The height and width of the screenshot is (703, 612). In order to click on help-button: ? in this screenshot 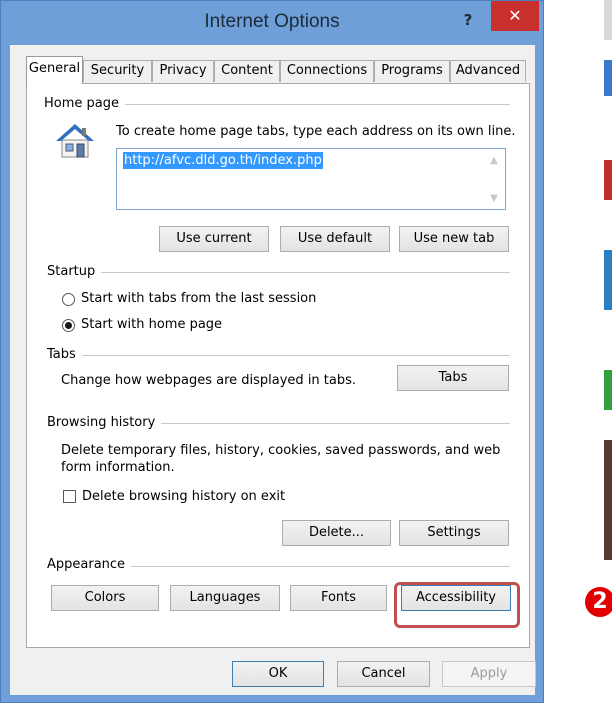, I will do `click(468, 20)`.